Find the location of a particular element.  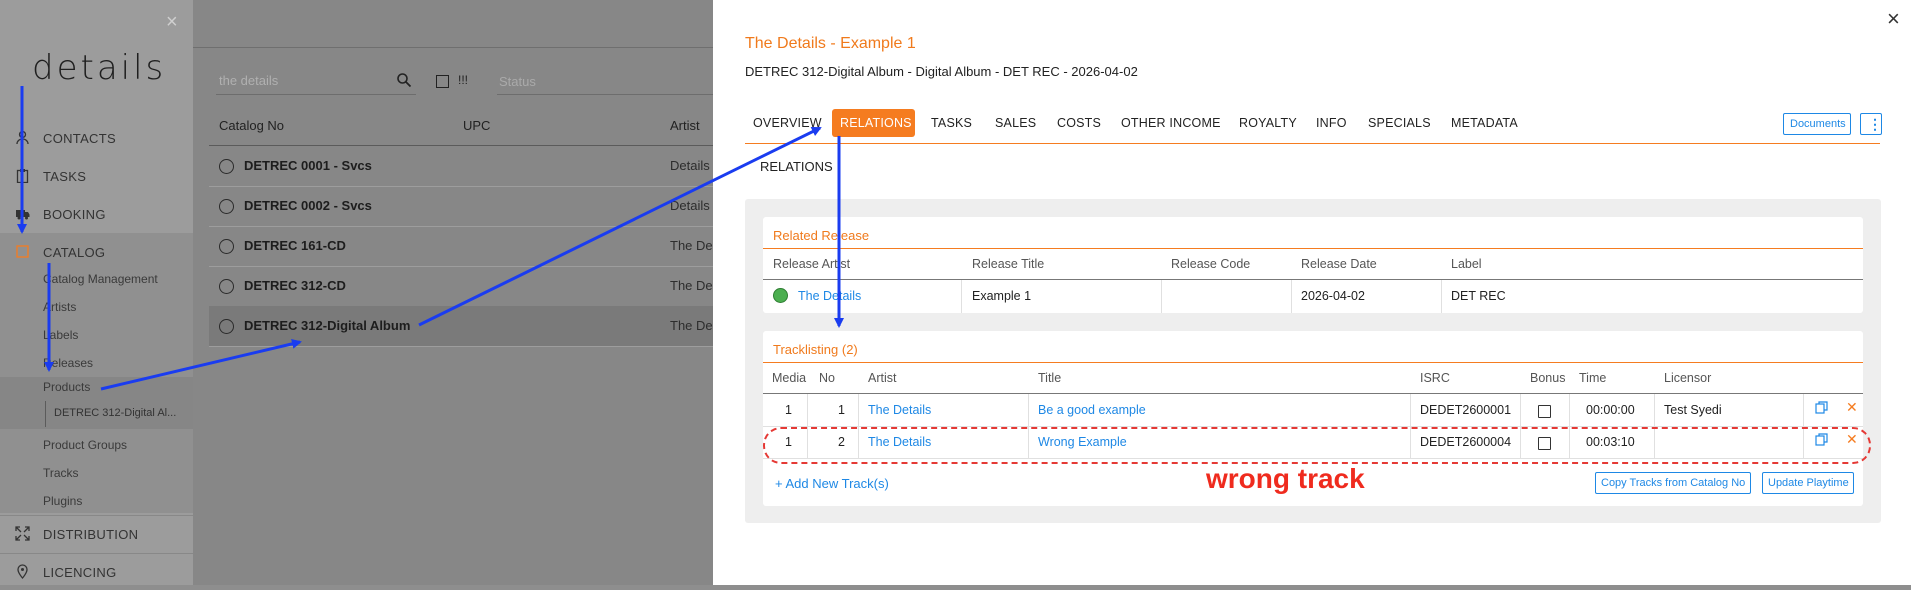

sub-labels: Labels is located at coordinates (60, 335).